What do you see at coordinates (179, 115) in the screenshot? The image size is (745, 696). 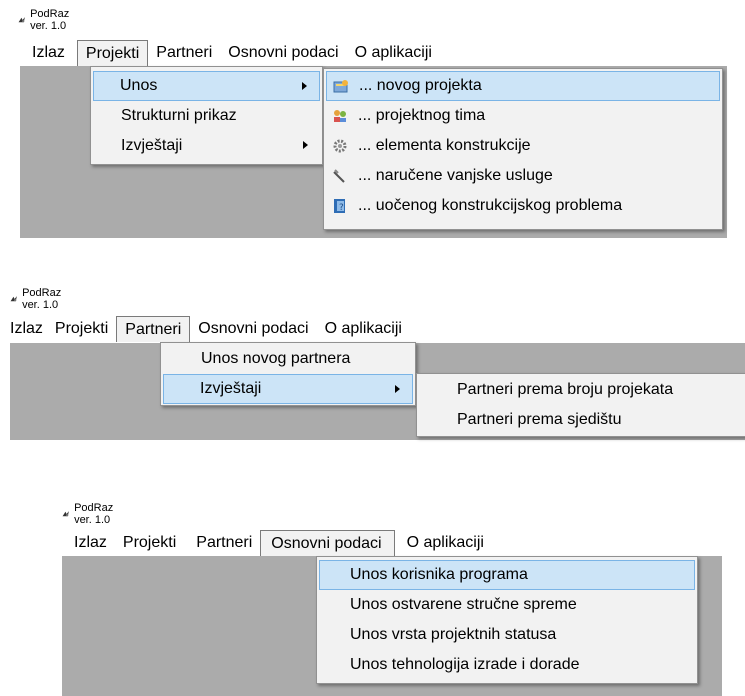 I see `projekti-item-strukturni-label: Strukturni prikaz` at bounding box center [179, 115].